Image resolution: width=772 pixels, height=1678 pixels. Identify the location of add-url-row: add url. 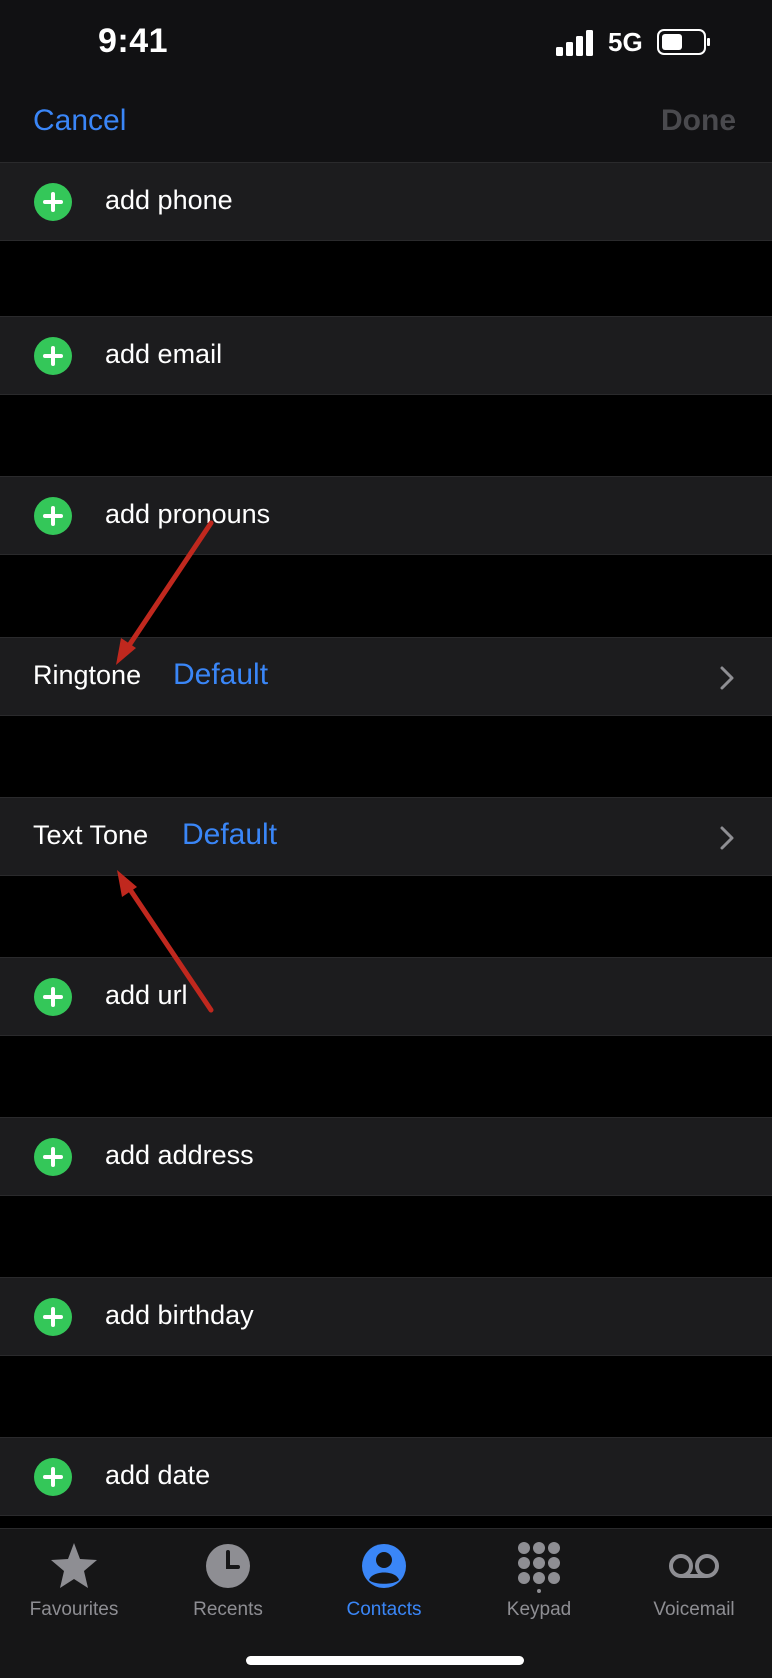
(386, 996).